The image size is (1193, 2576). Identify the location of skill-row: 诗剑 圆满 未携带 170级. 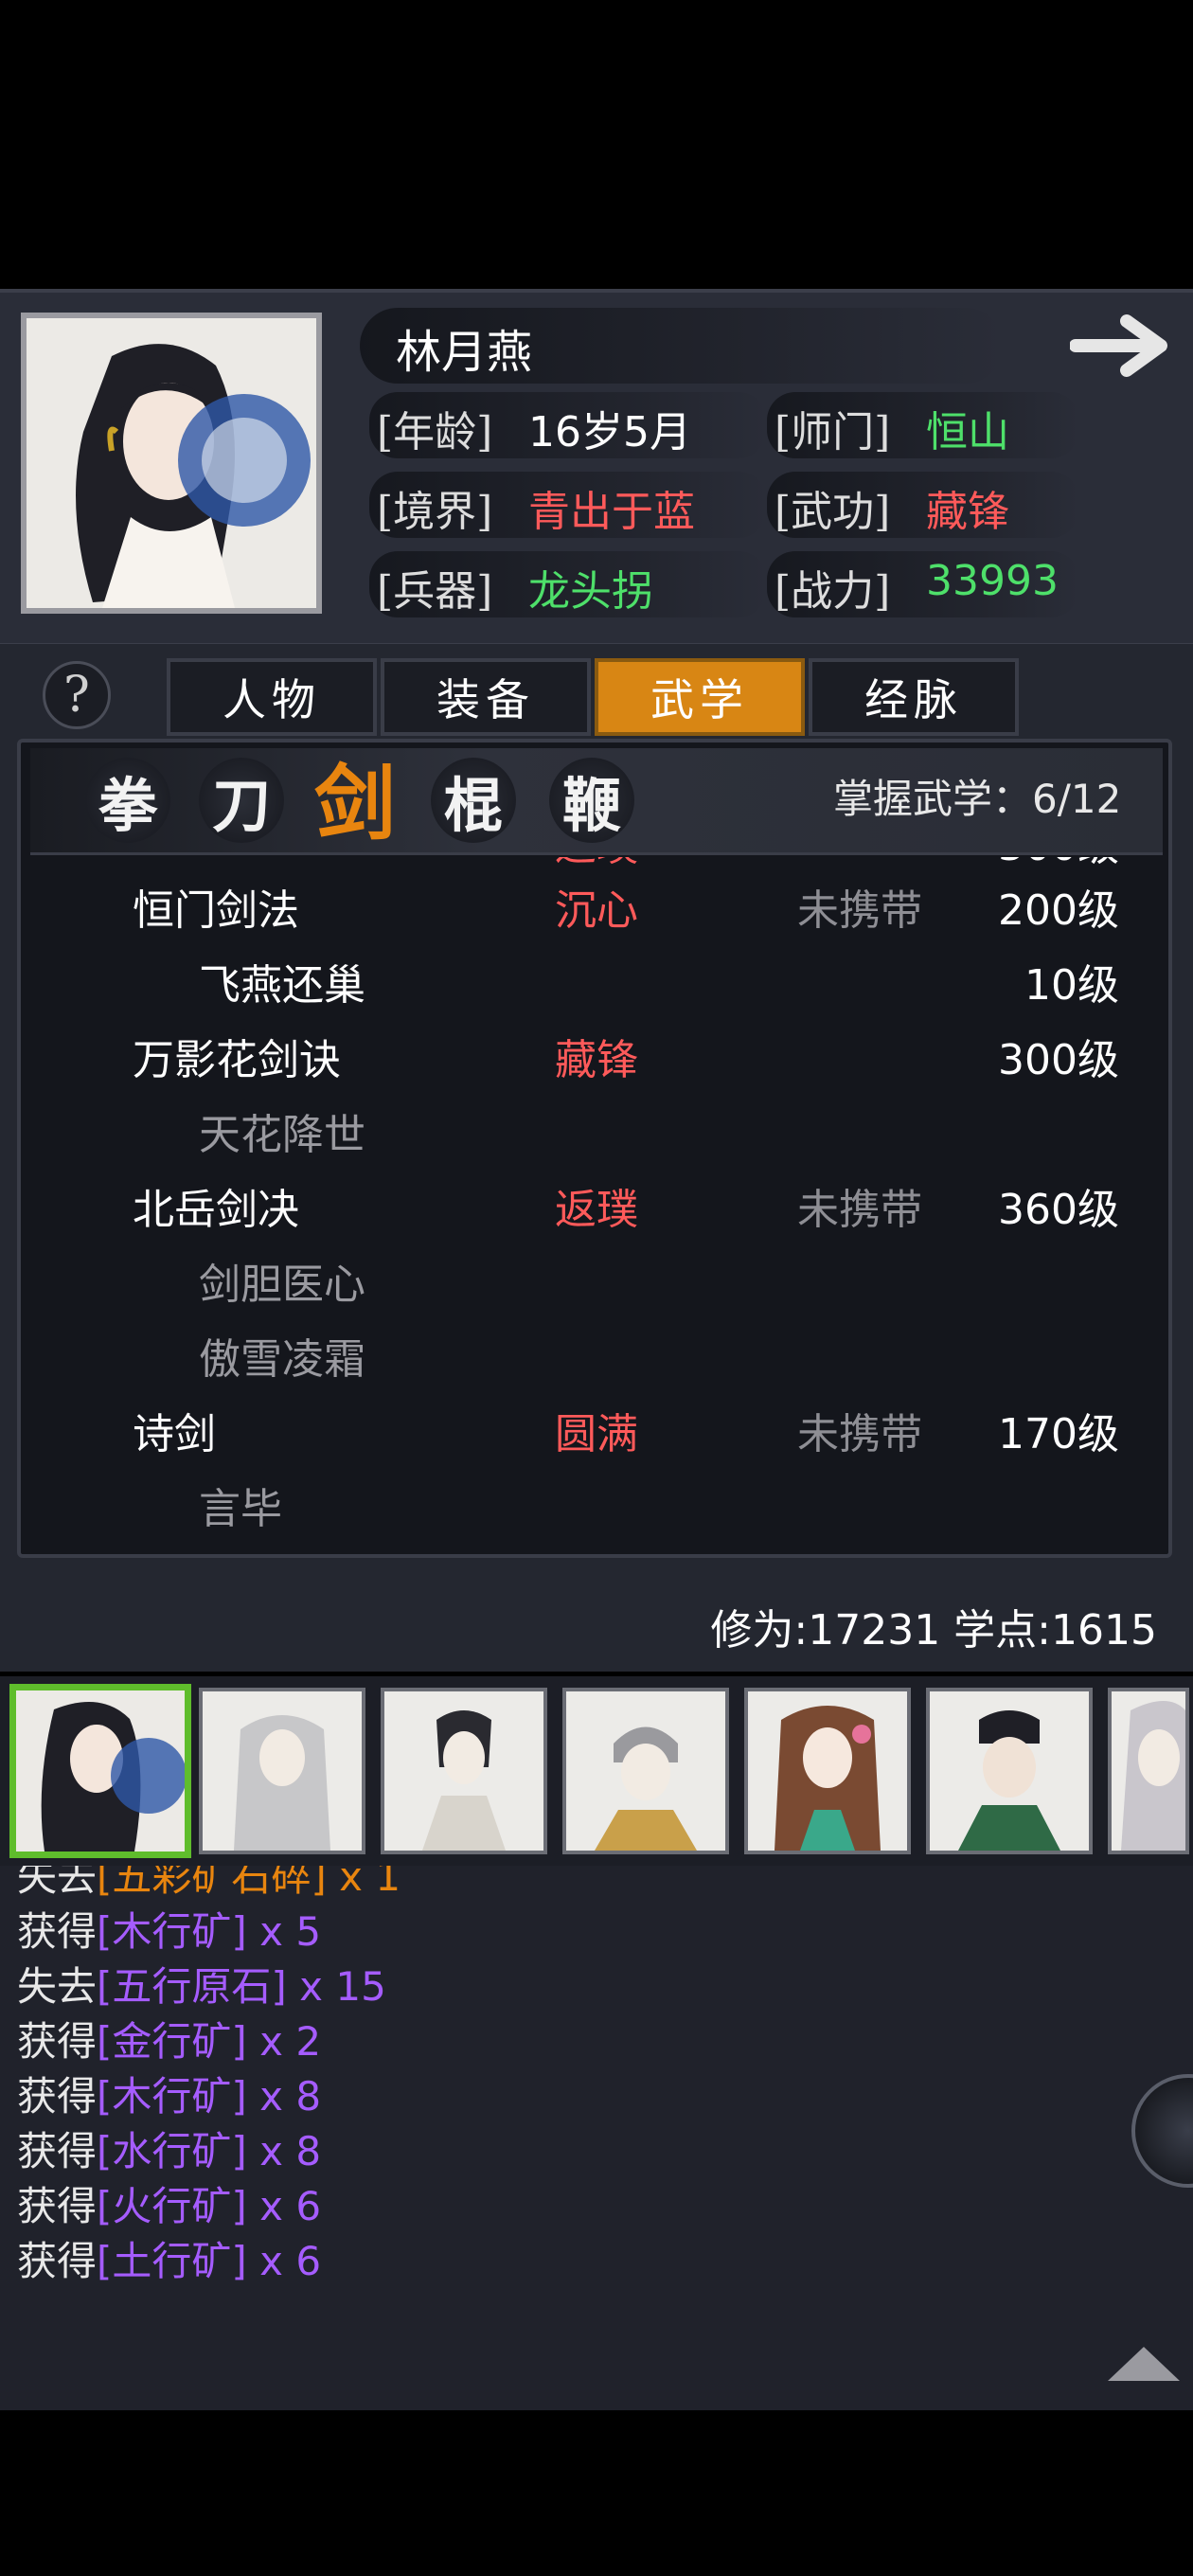
(597, 1437).